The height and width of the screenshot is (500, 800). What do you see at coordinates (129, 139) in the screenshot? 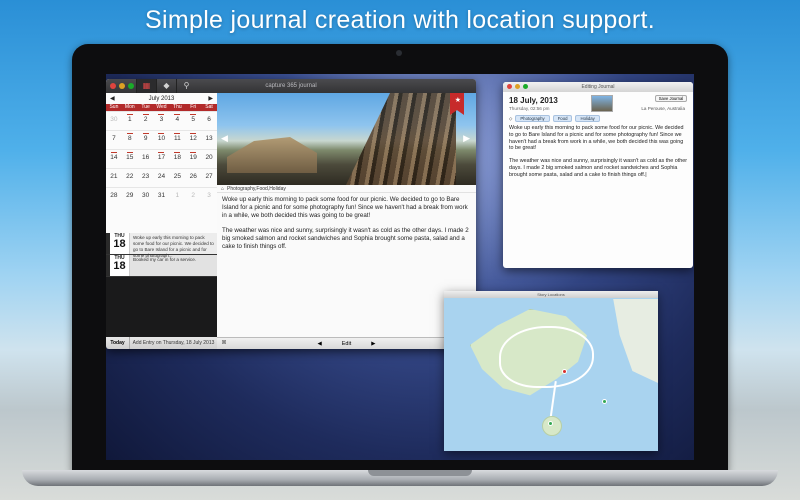
I see `calendar-day: 8` at bounding box center [129, 139].